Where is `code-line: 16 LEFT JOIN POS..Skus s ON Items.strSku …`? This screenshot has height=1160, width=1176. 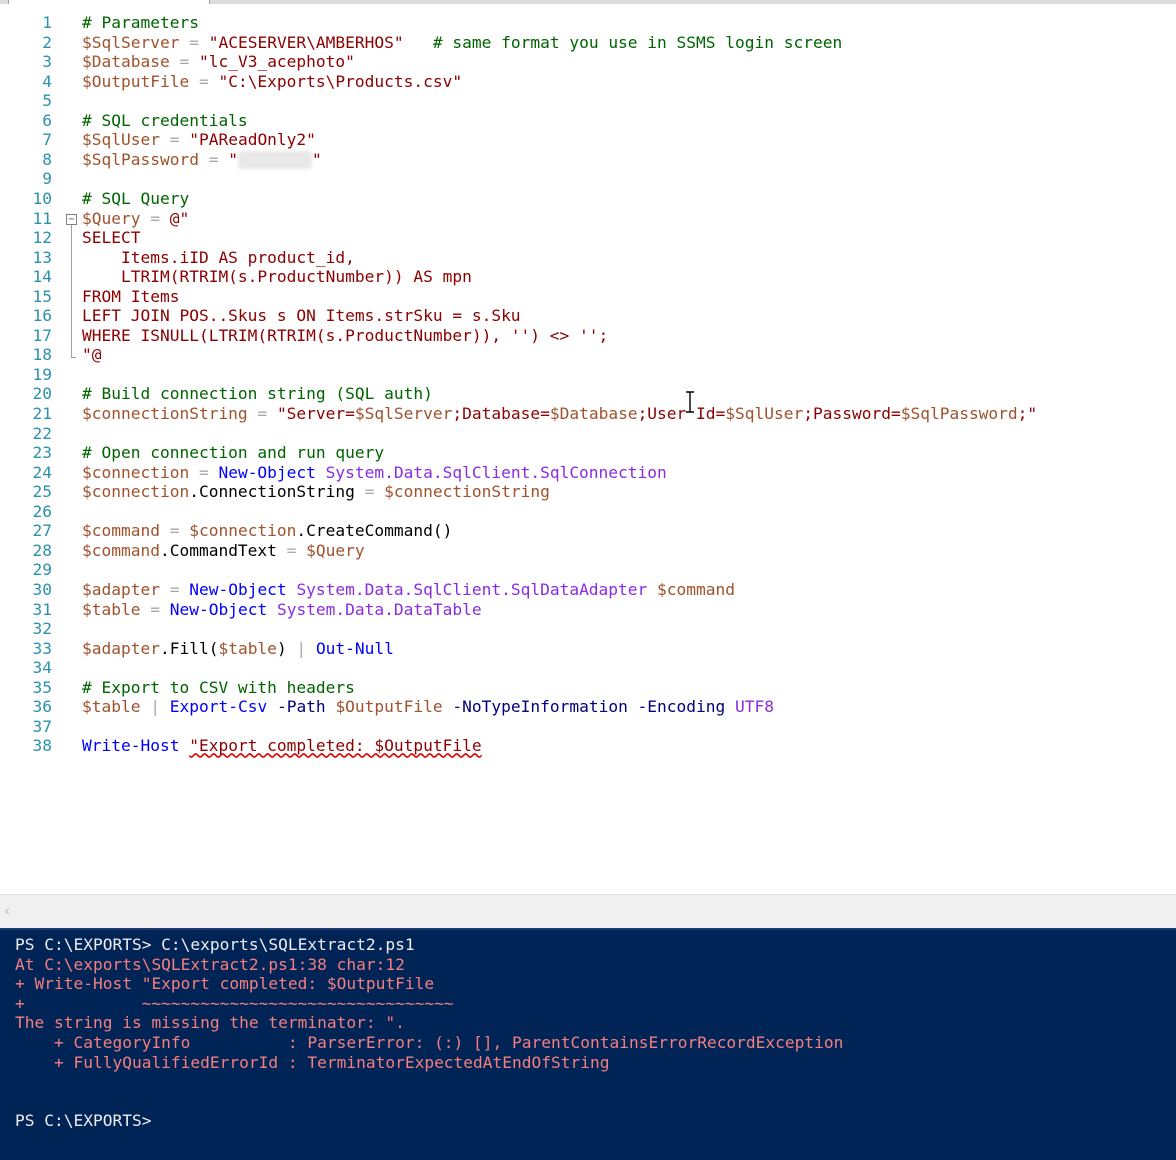 code-line: 16 LEFT JOIN POS..Skus s ON Items.strSku … is located at coordinates (588, 316).